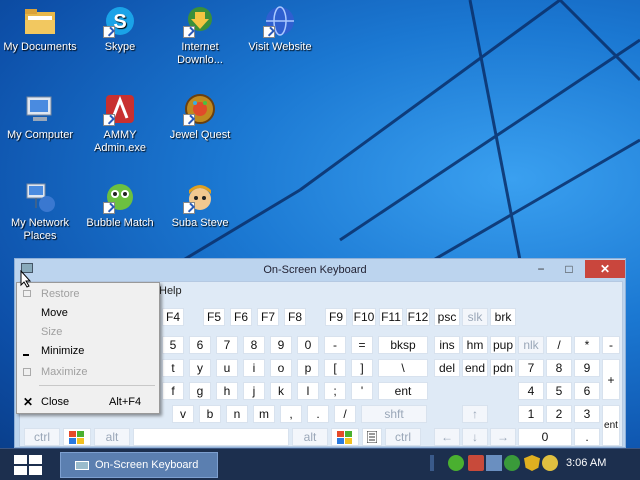 This screenshot has height=480, width=640. I want to click on key-f7: F7, so click(268, 317).